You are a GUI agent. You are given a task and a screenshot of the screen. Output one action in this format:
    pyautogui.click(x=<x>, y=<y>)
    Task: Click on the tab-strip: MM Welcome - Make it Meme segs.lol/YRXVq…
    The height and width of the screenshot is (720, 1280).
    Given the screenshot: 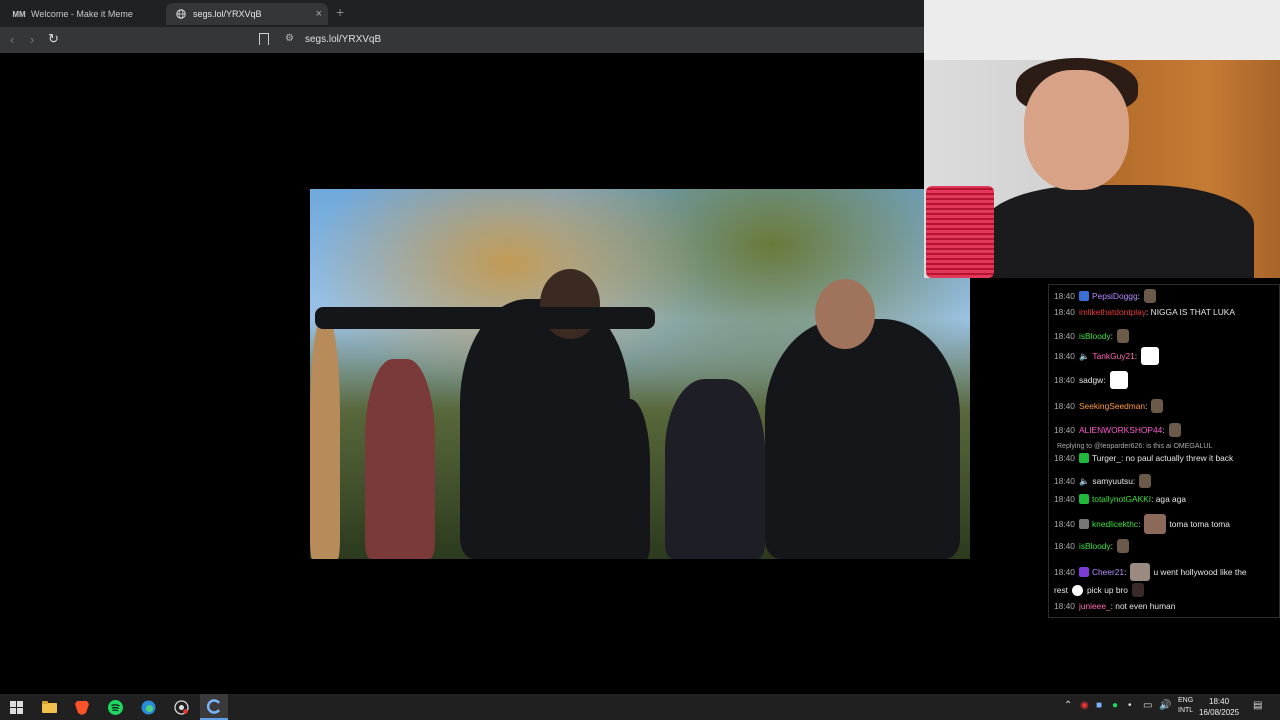 What is the action you would take?
    pyautogui.click(x=462, y=13)
    